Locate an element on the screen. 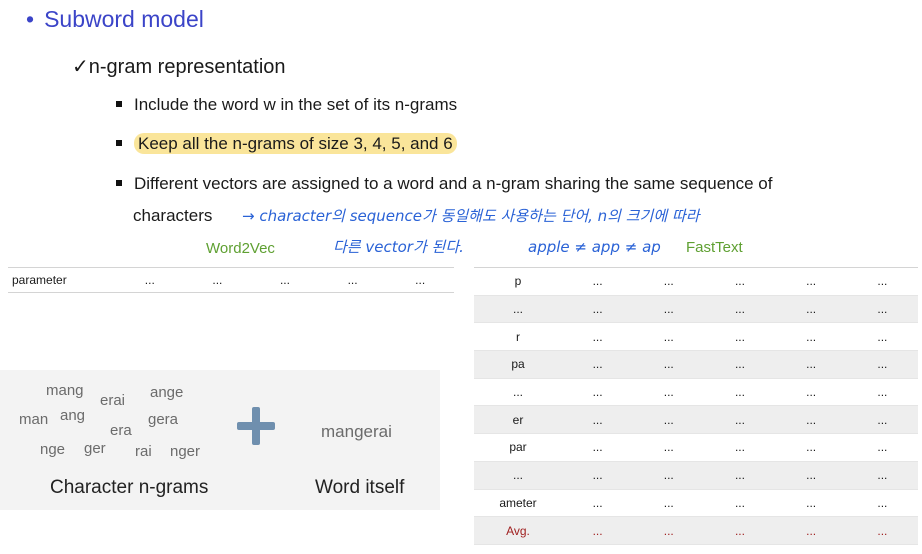 This screenshot has width=922, height=554. row-label: er is located at coordinates (518, 420).